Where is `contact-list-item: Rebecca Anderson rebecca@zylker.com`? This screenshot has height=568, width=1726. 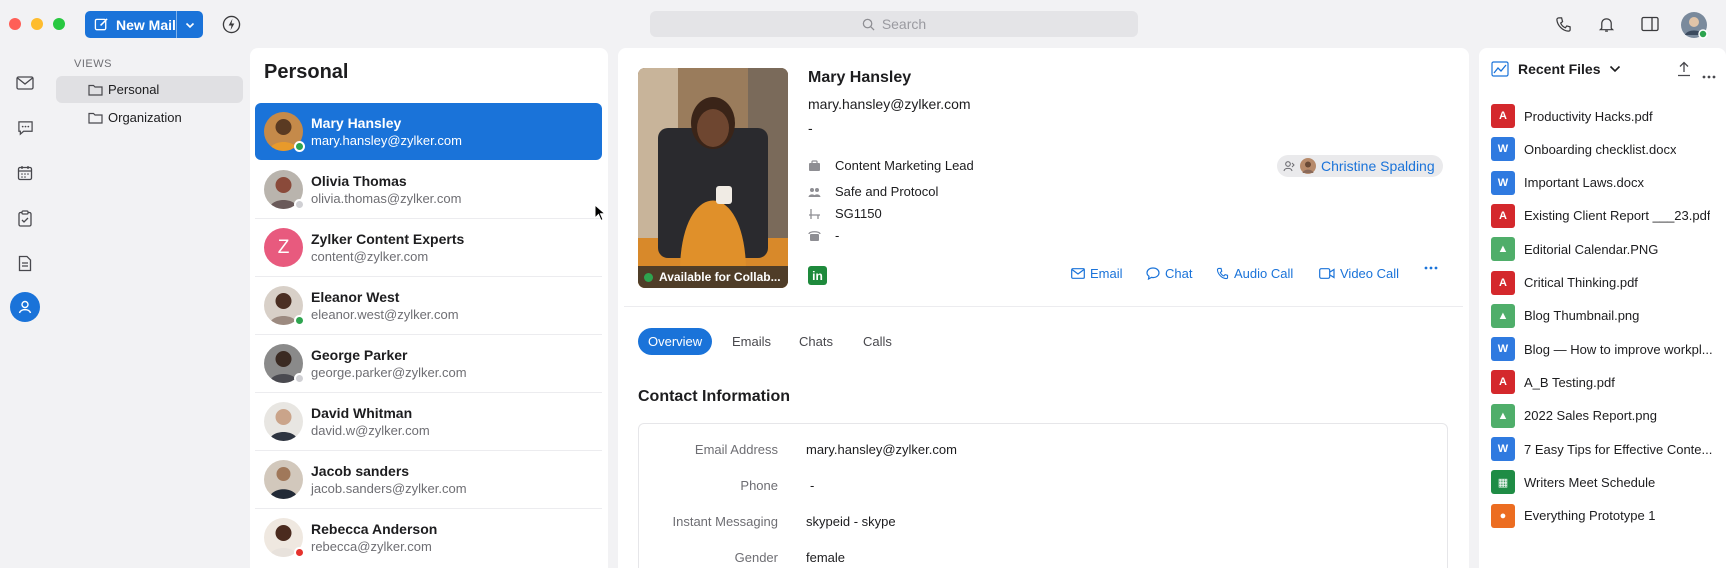 contact-list-item: Rebecca Anderson rebecca@zylker.com is located at coordinates (428, 537).